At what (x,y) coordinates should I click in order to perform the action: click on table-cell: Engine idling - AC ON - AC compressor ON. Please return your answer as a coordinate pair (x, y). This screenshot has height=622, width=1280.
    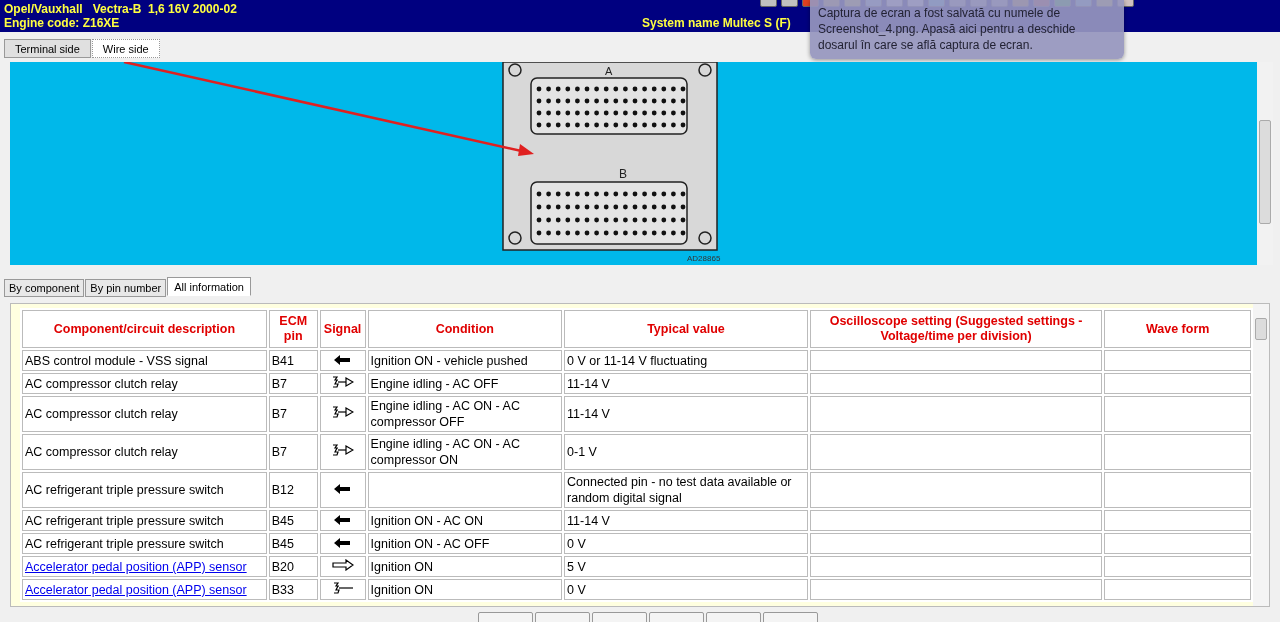
    Looking at the image, I should click on (445, 452).